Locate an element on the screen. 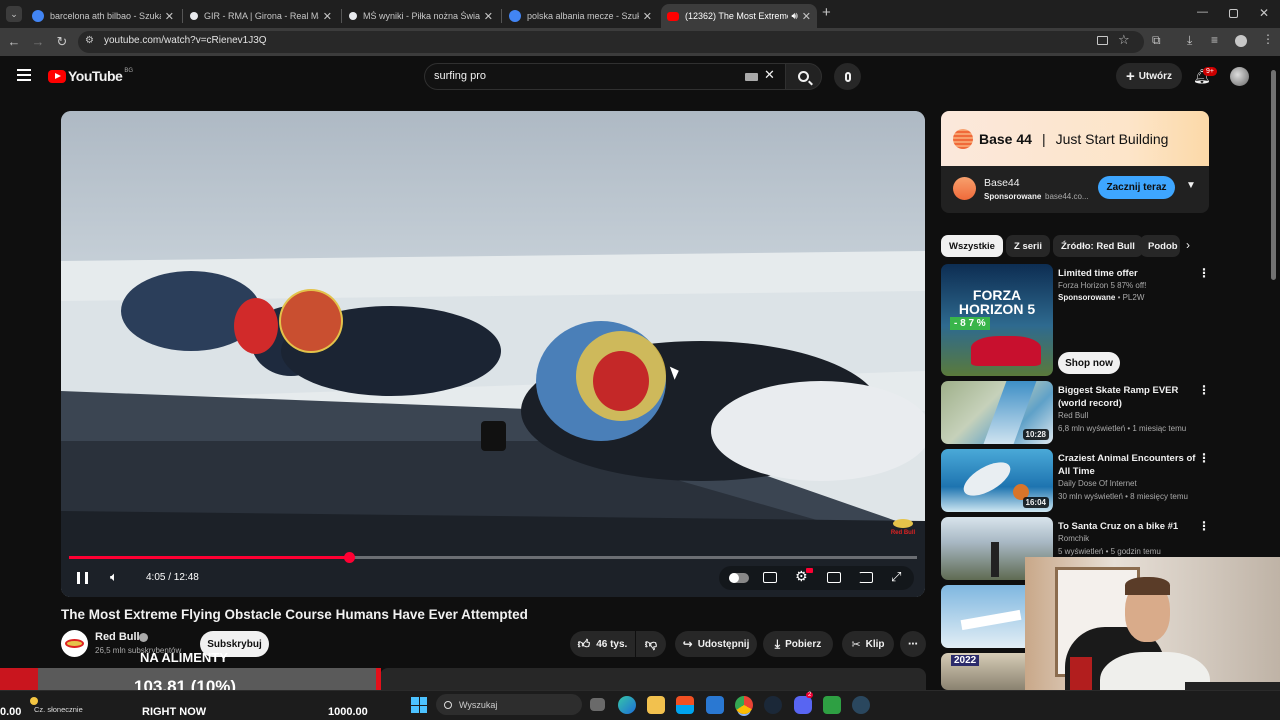  rec-channel: Daily Dose Of Internet is located at coordinates (1097, 483).